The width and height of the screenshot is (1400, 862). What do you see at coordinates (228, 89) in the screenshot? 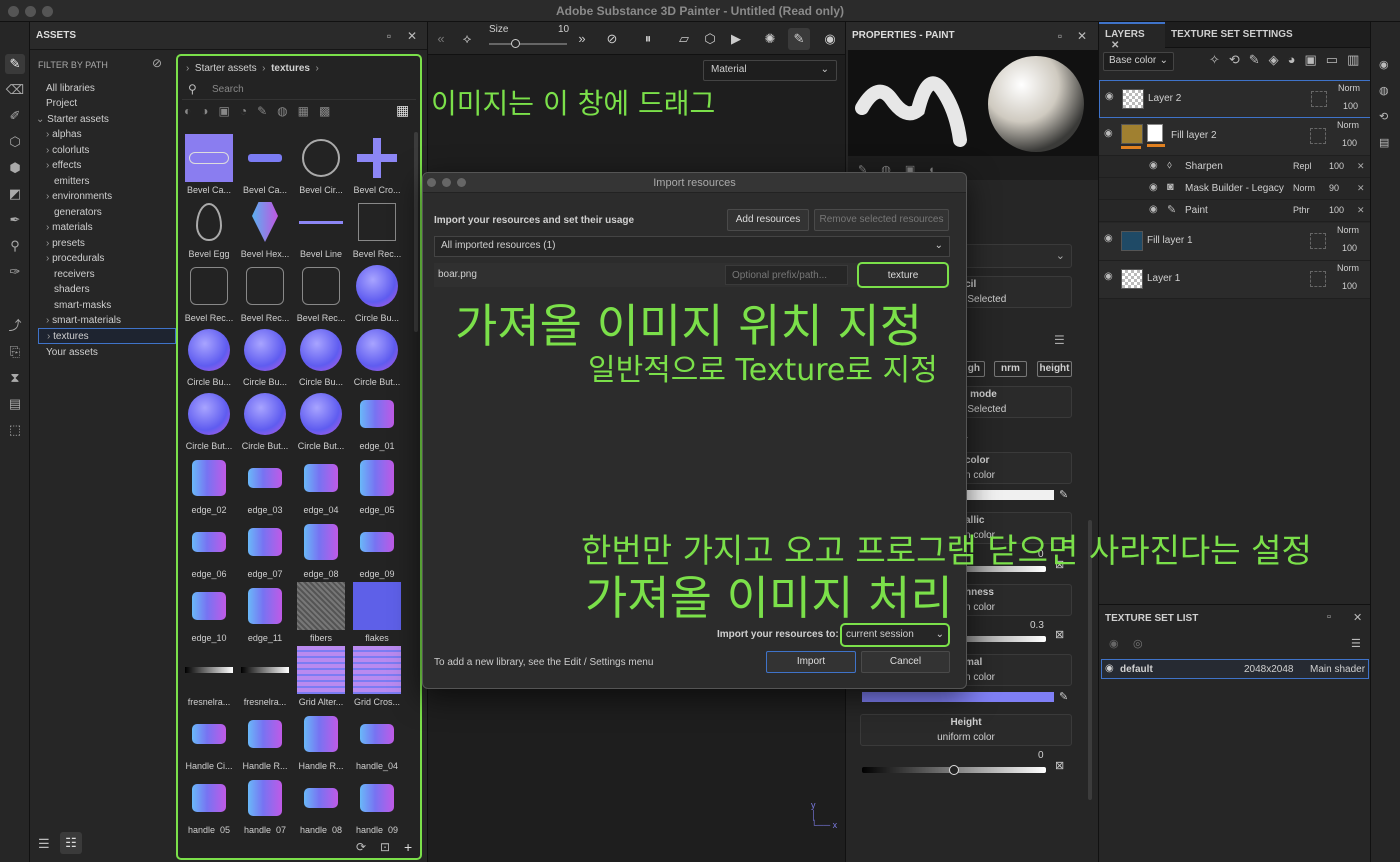
I see `search-input: Search` at bounding box center [228, 89].